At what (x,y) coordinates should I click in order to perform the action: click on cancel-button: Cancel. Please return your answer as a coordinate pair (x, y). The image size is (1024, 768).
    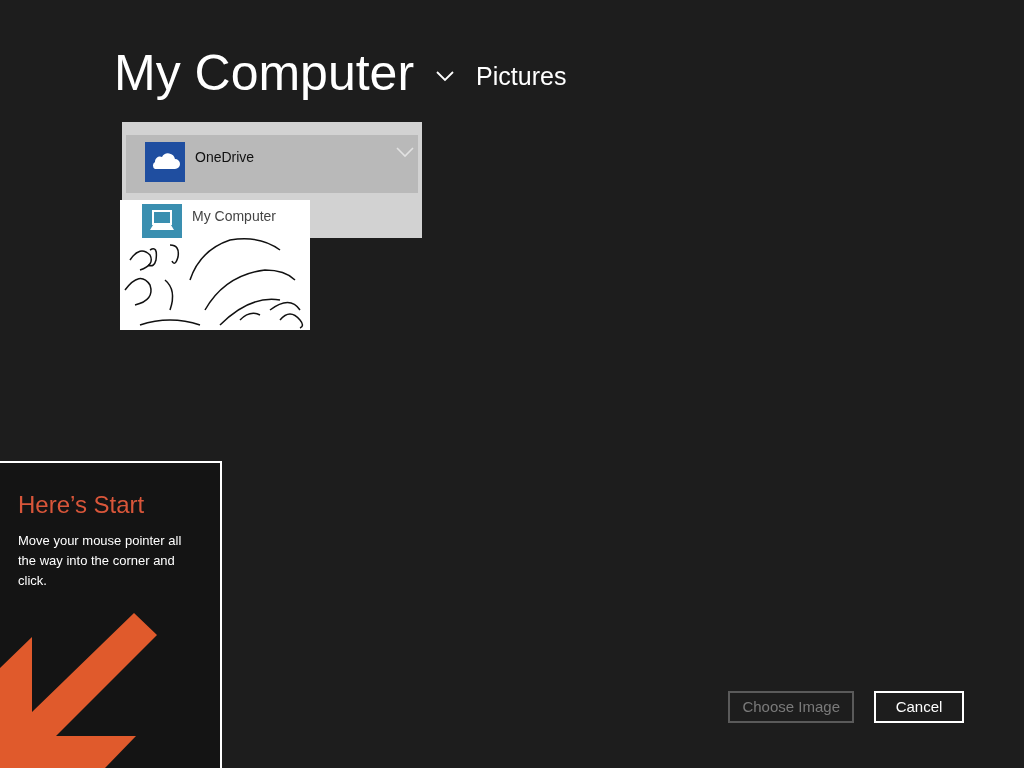
    Looking at the image, I should click on (919, 707).